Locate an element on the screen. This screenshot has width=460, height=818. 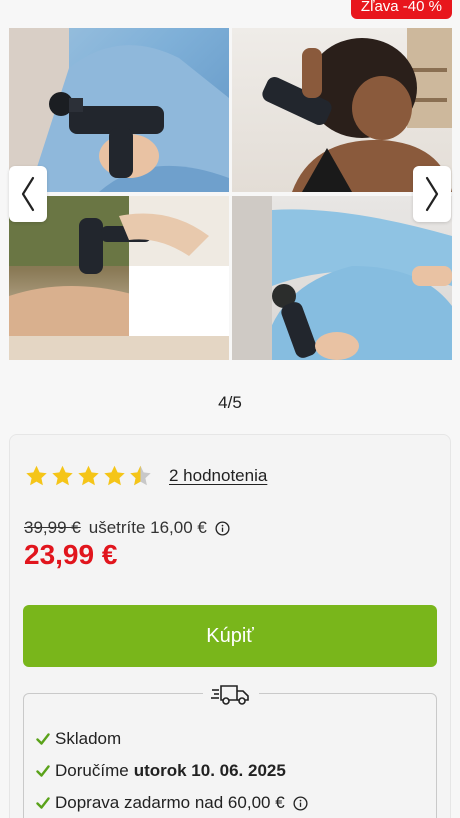
free-shipping-label: Doprava zadarmo nad 60,00 € is located at coordinates (170, 802).